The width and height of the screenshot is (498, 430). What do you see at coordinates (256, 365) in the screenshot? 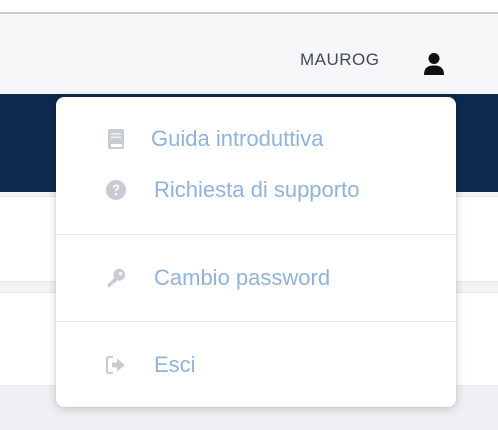
I see `menu-item-esci: Esci` at bounding box center [256, 365].